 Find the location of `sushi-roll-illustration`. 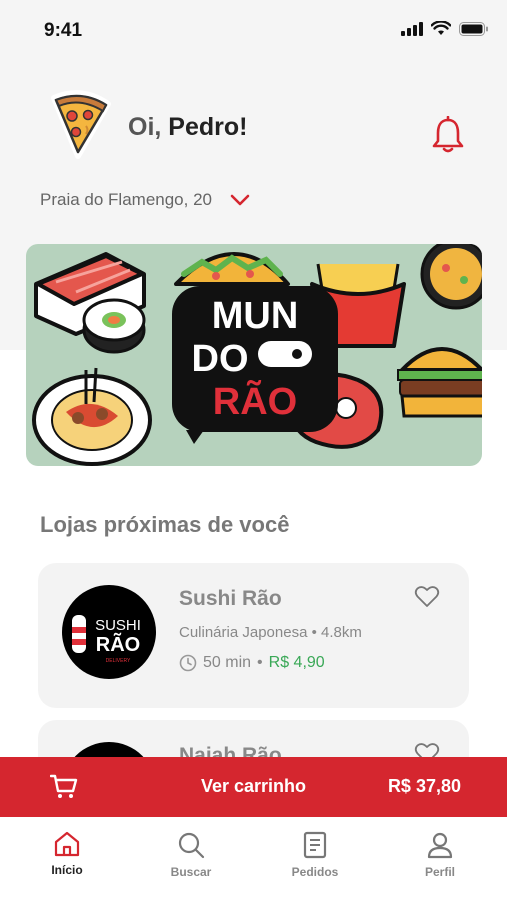

sushi-roll-illustration is located at coordinates (114, 326).